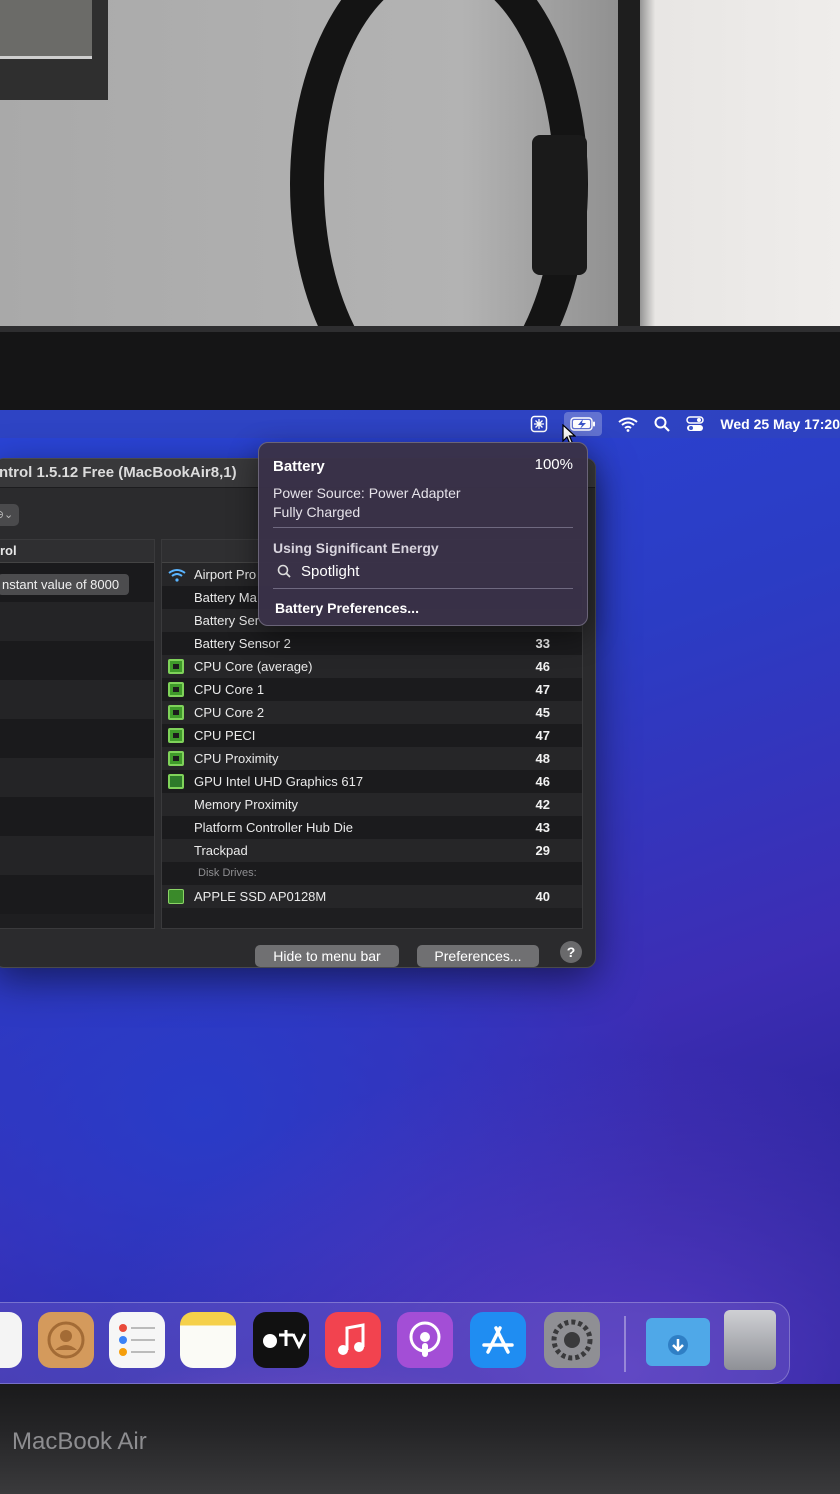 This screenshot has width=840, height=1494. I want to click on sensor-row: Memory Proximity 42, so click(372, 804).